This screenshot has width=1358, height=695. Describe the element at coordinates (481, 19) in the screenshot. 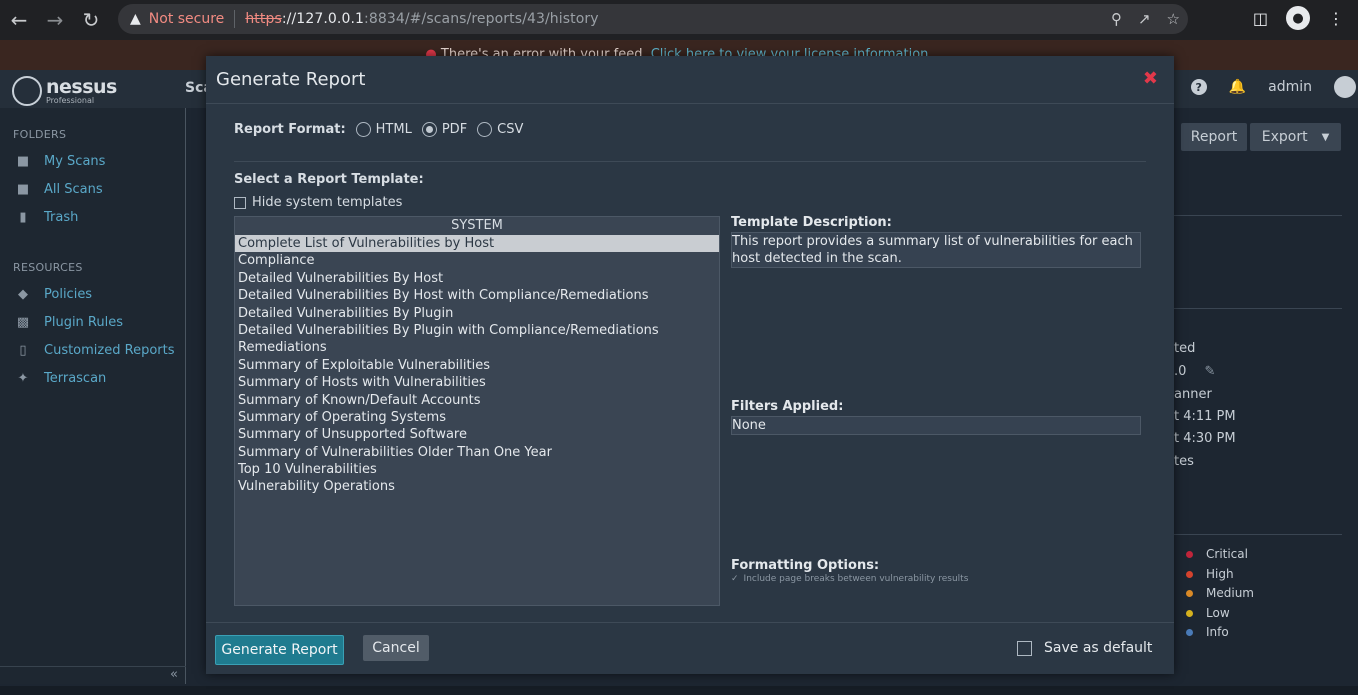

I see `url-path: :8834/#/scans/reports/43/history` at that location.